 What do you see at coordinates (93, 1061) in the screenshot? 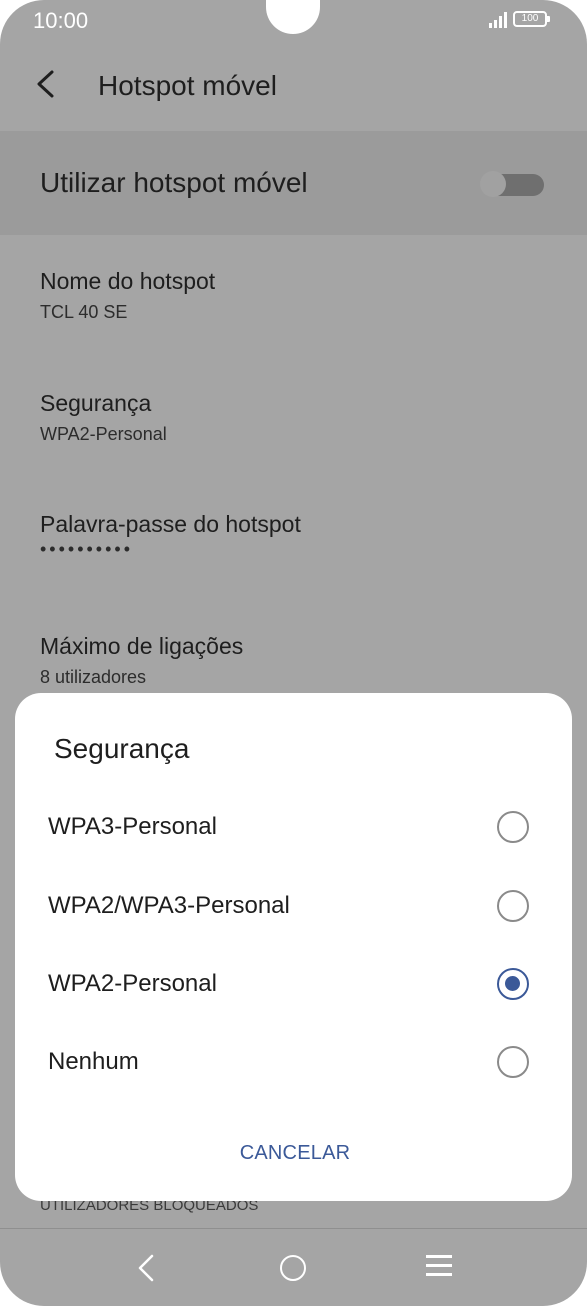
I see `option-label: Nenhum` at bounding box center [93, 1061].